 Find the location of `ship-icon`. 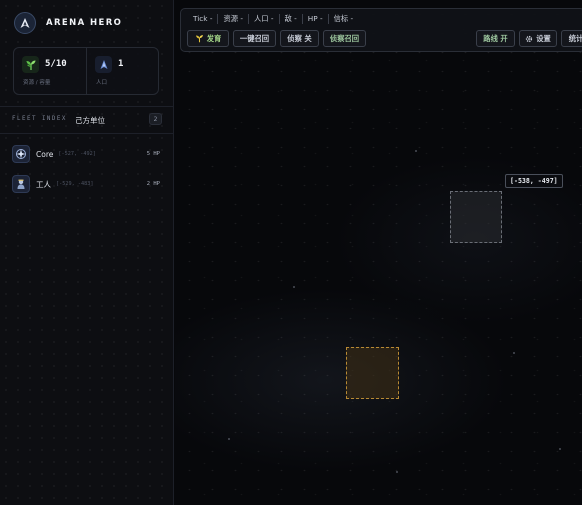

ship-icon is located at coordinates (103, 64).